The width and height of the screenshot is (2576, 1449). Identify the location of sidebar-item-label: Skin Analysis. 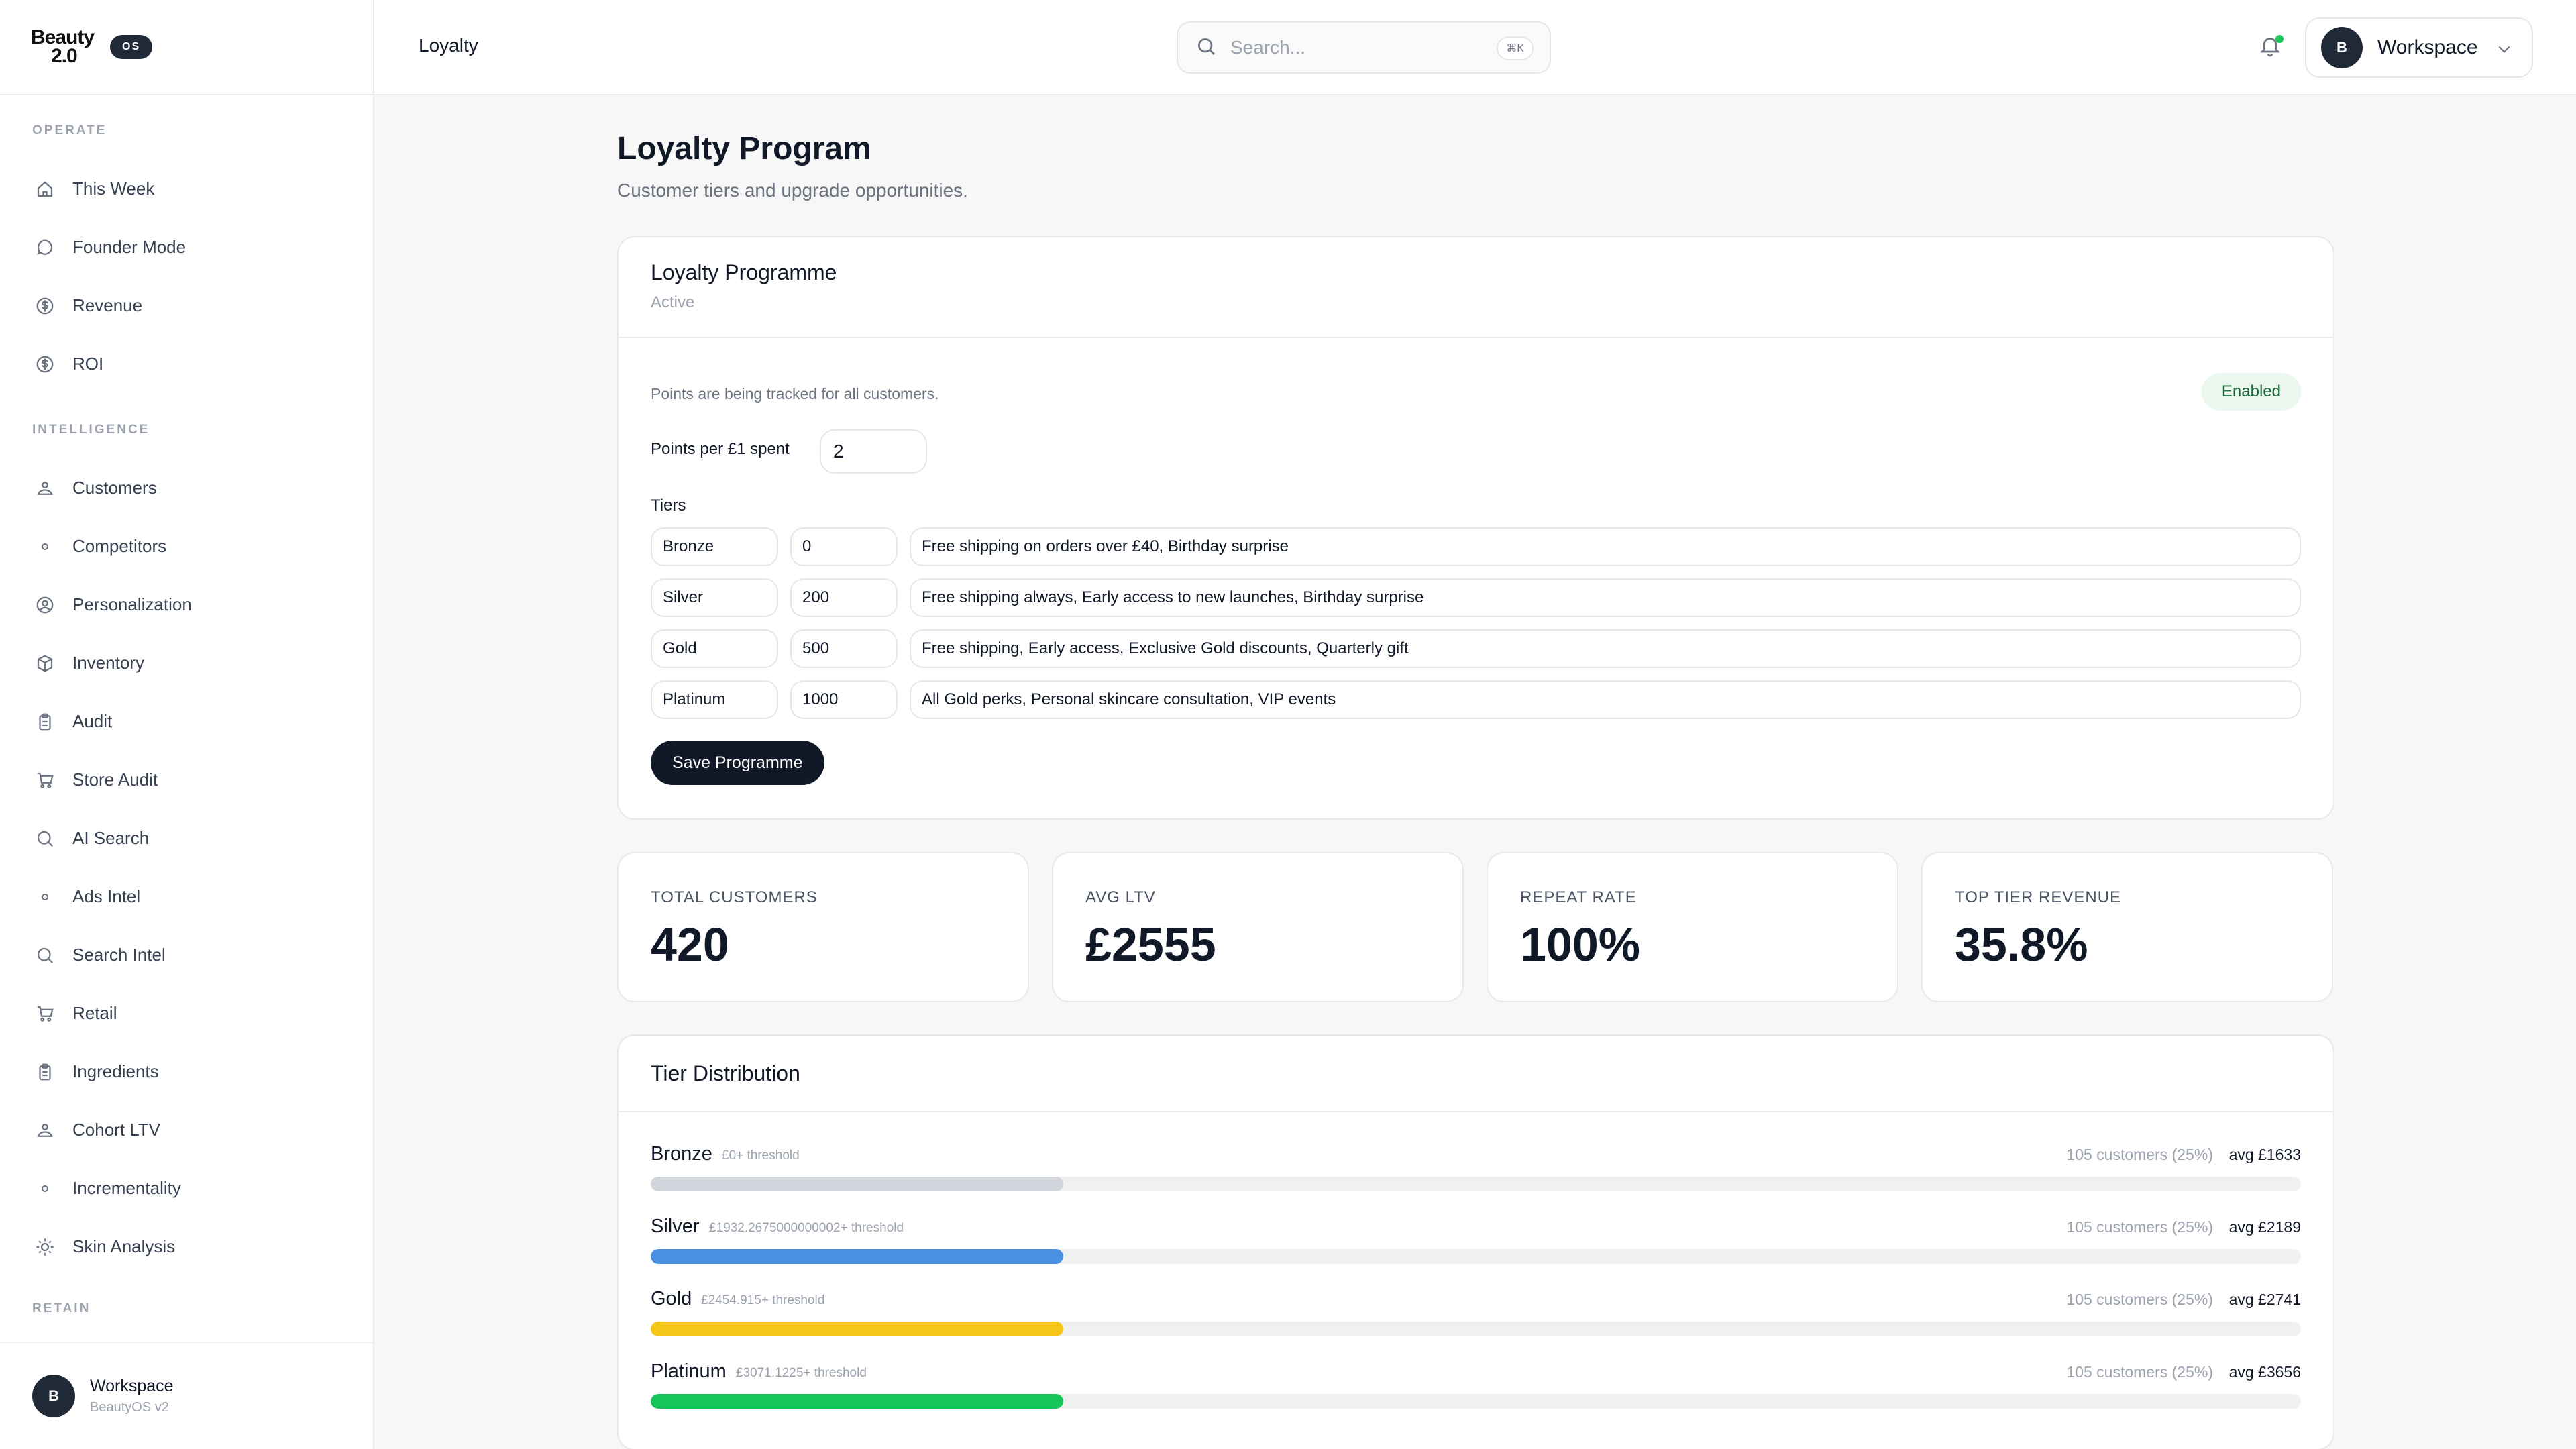
(124, 1246).